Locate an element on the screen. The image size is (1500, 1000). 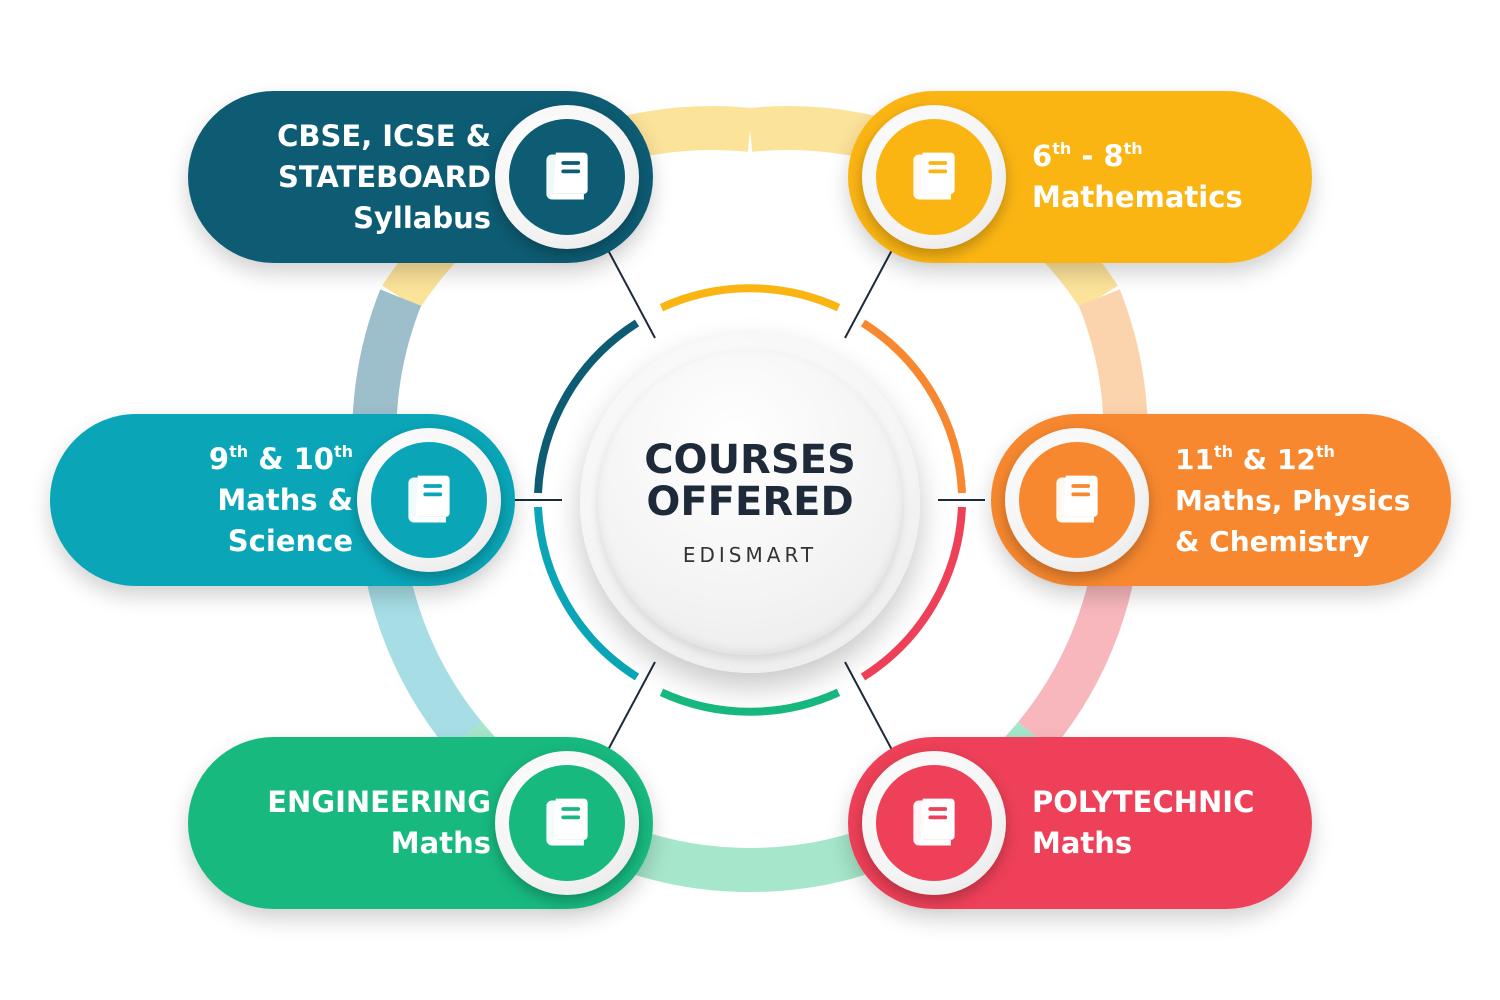
center-title: COURSES OFFERED is located at coordinates (750, 481).